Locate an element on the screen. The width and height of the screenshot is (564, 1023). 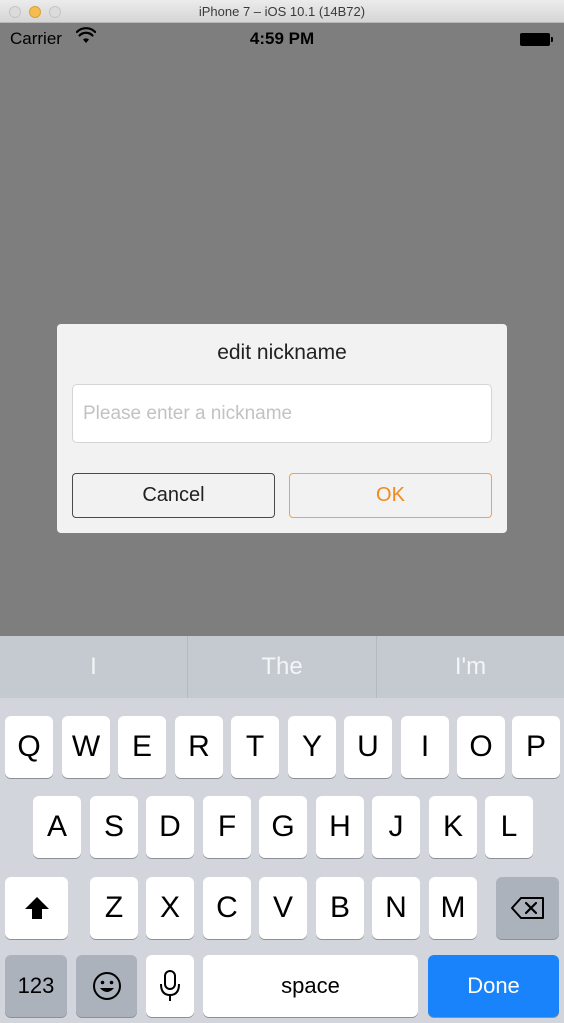
suggestion-bar: I The I'm is located at coordinates (282, 667).